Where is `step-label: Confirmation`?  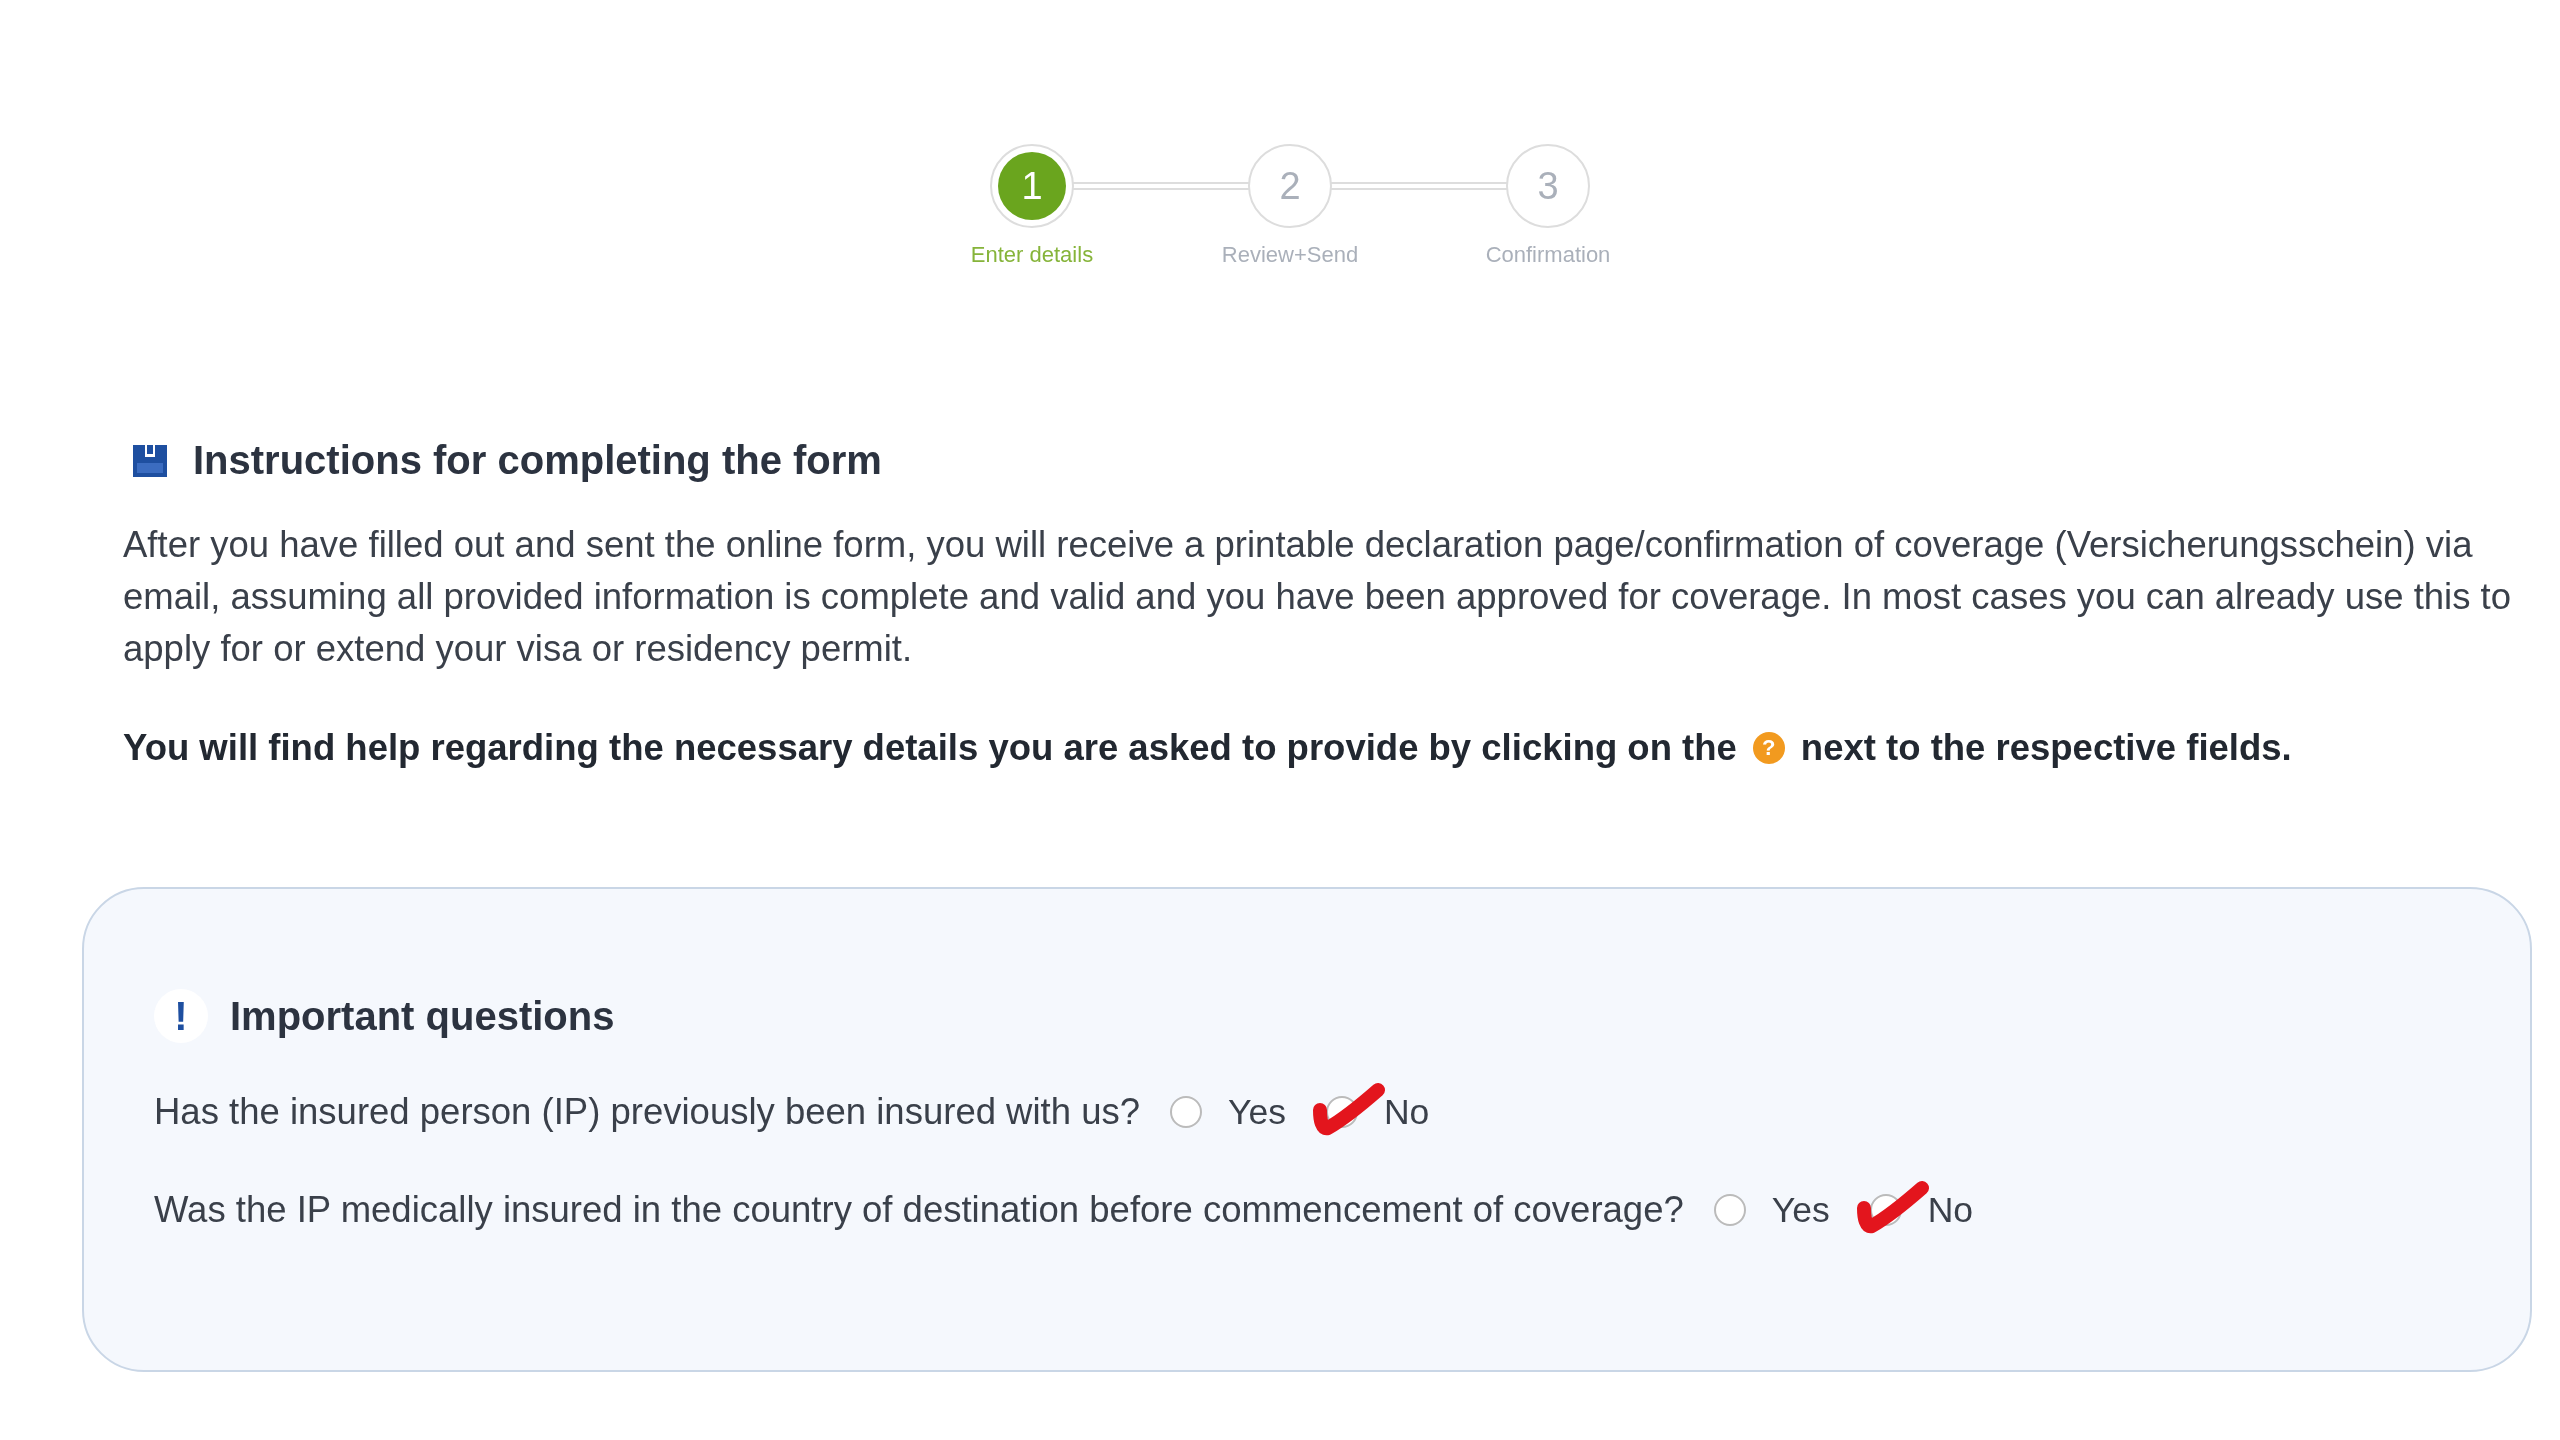
step-label: Confirmation is located at coordinates (1548, 255).